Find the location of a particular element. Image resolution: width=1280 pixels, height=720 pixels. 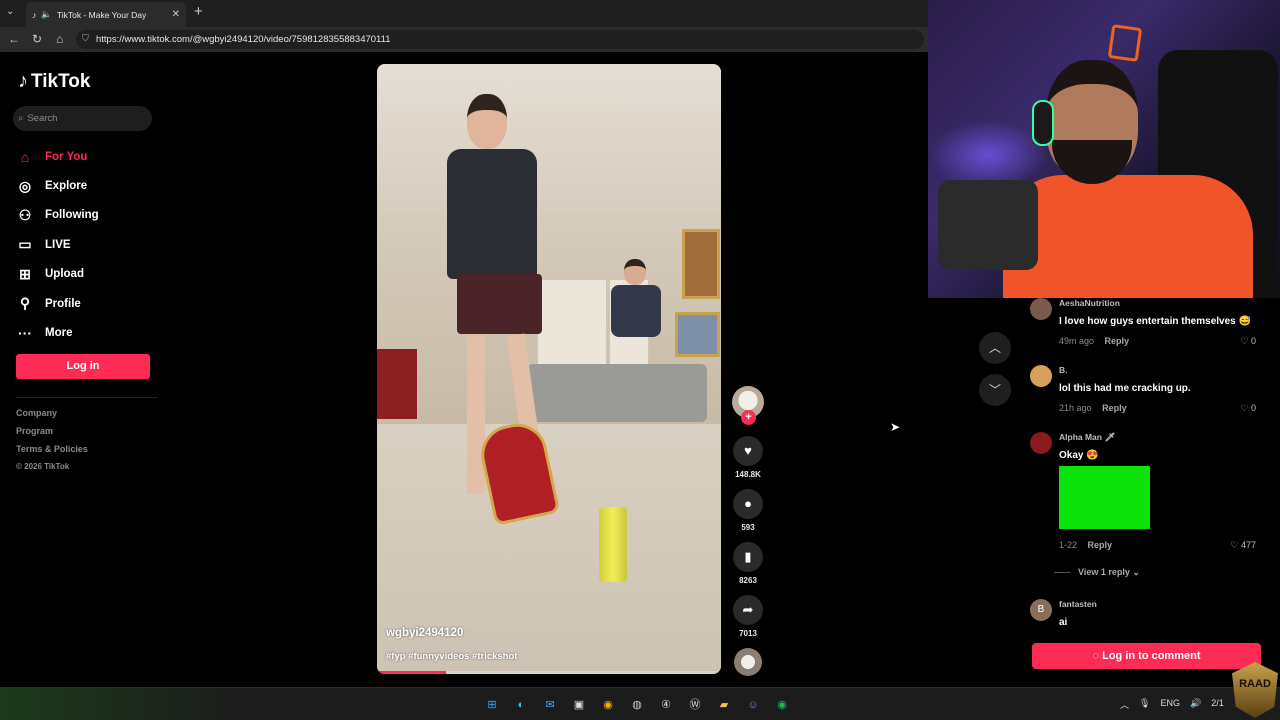

login-to-comment-button: ◌ Log in to comment is located at coordinates (1146, 656).